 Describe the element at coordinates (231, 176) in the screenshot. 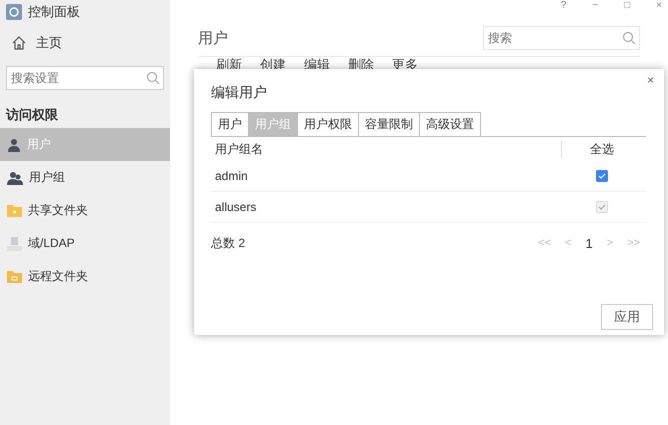

I see `table-cell: admin` at that location.